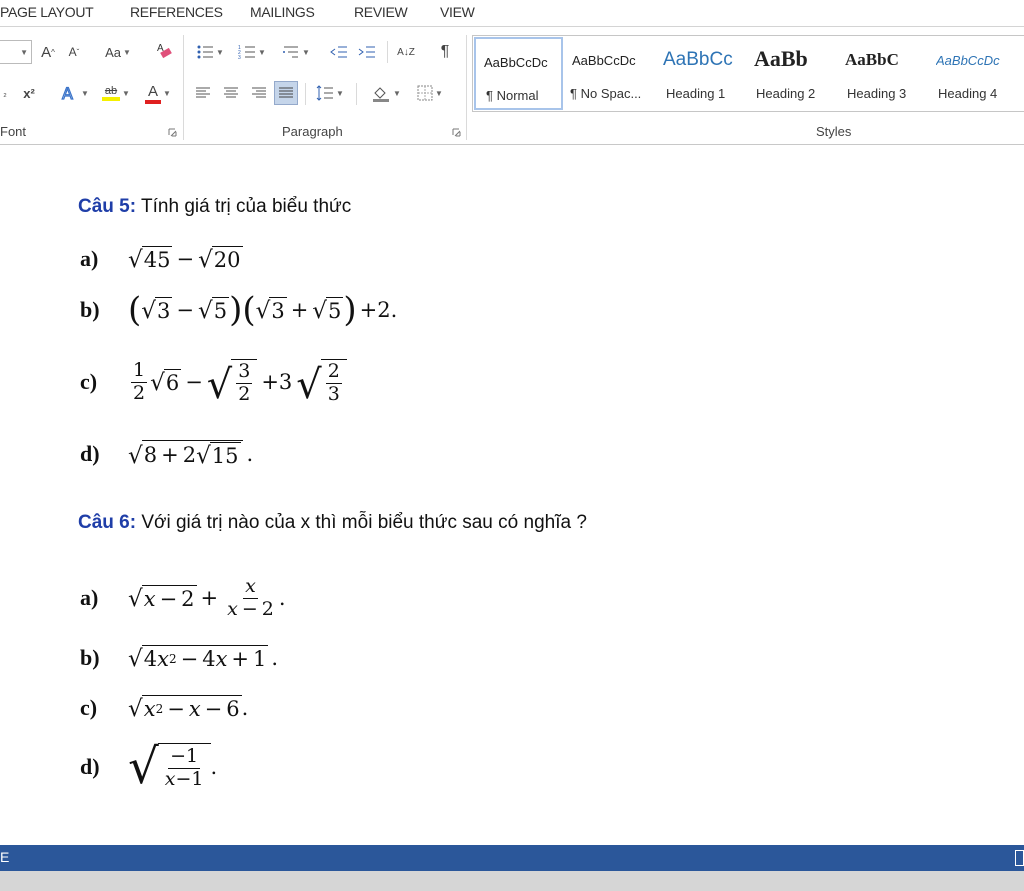 This screenshot has height=891, width=1024. I want to click on constant: 1, so click(197, 778).